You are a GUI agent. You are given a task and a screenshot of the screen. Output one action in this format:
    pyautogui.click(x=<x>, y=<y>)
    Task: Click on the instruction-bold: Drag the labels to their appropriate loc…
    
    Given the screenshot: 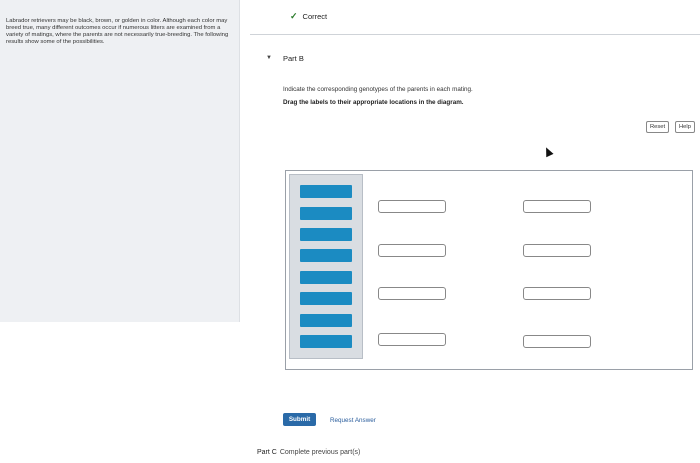 What is the action you would take?
    pyautogui.click(x=373, y=102)
    